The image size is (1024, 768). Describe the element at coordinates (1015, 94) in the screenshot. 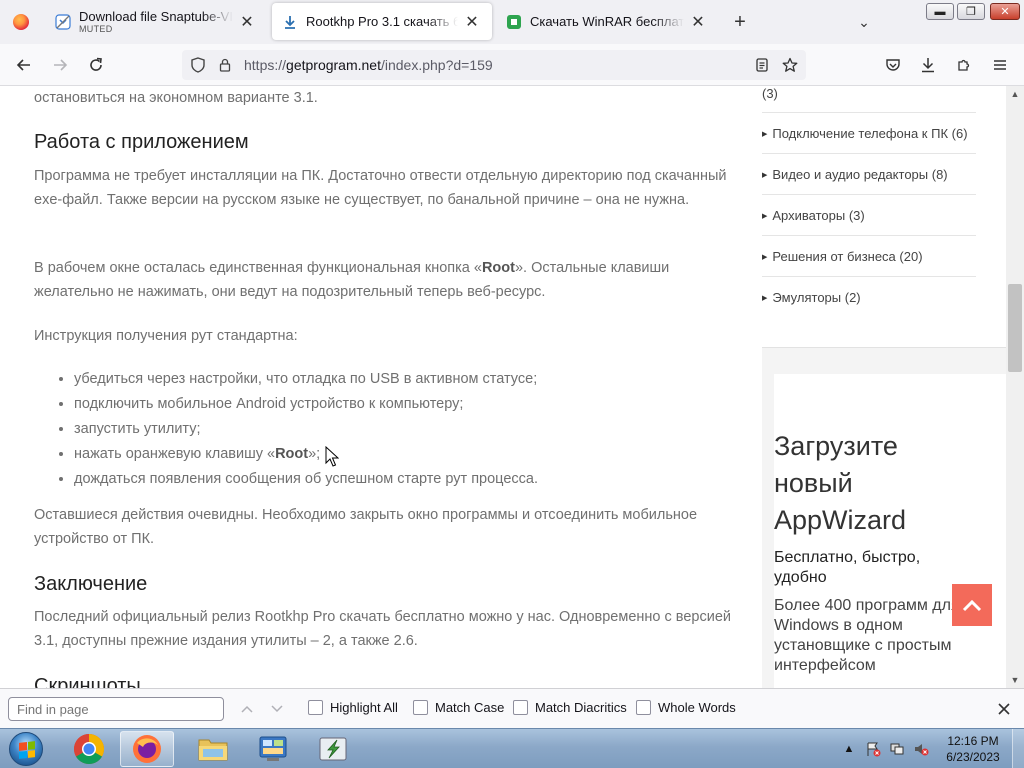

I see `scroll-up-arrow-icon: ▲` at that location.